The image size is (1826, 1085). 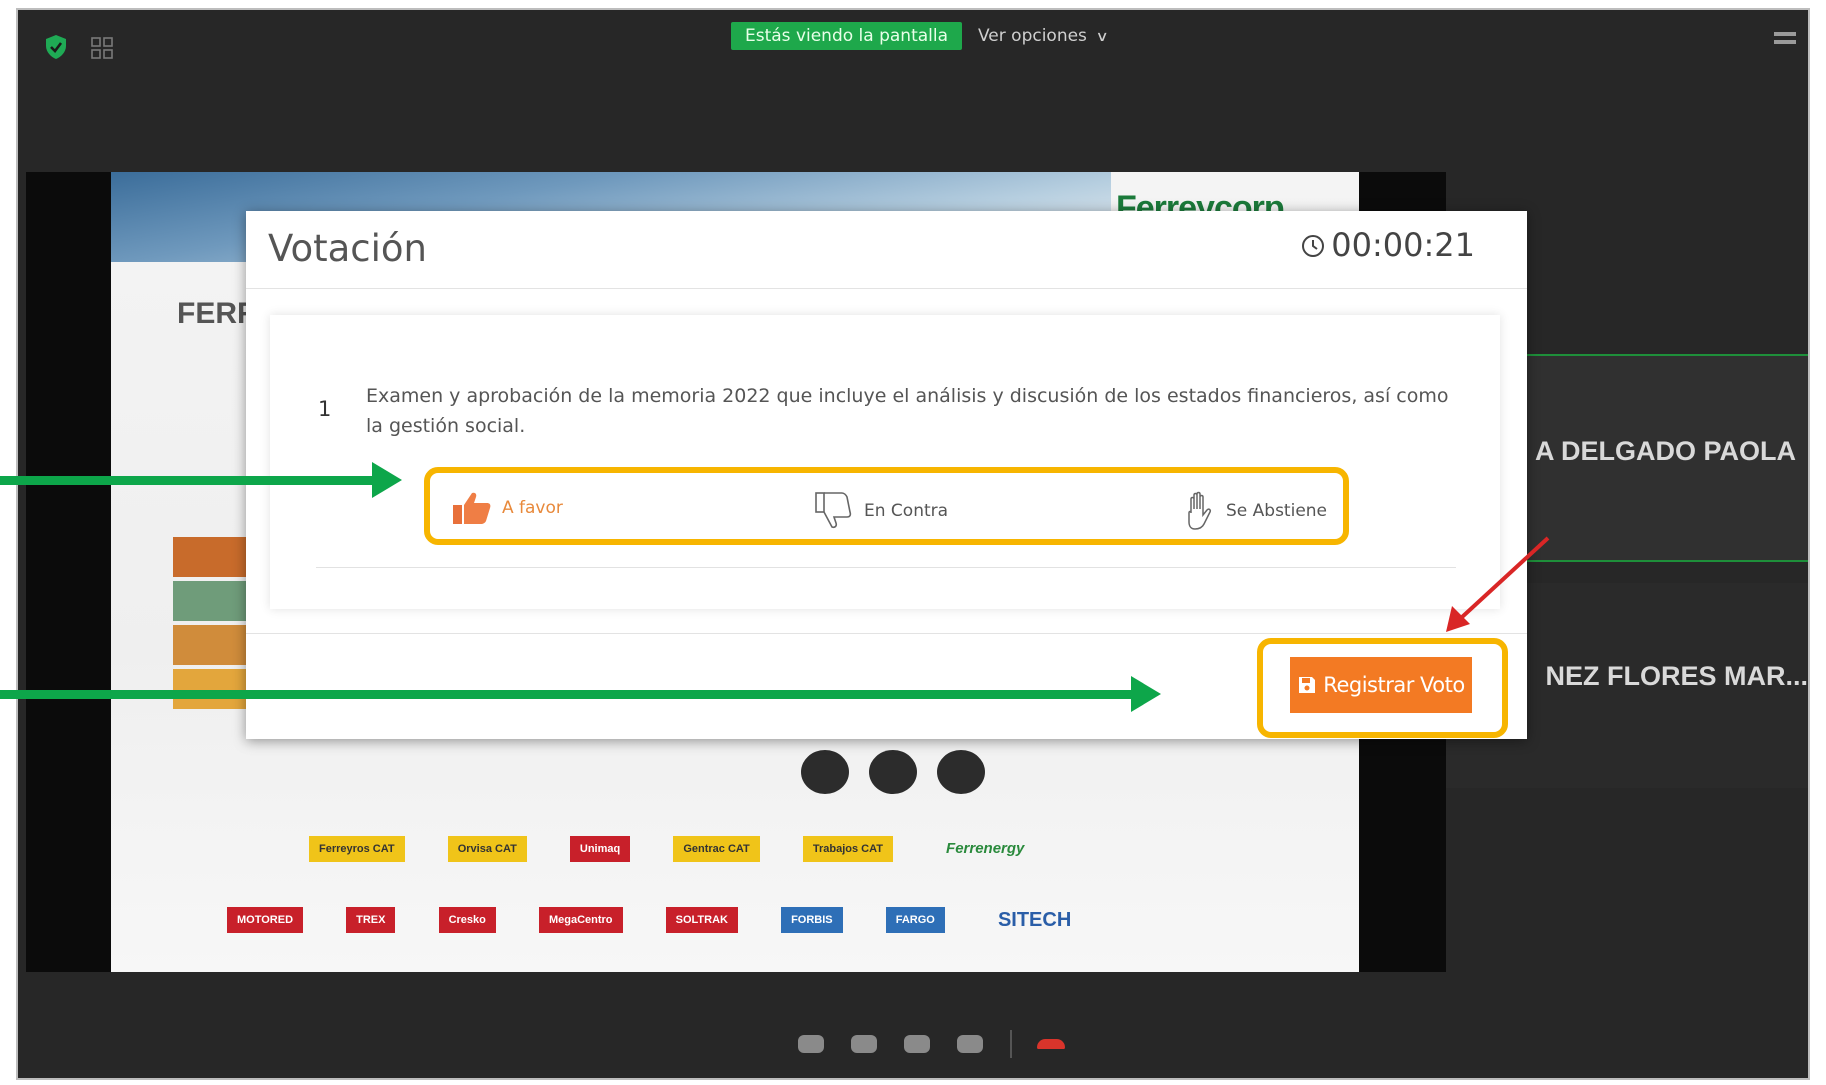 I want to click on vote-timer: 00:00:21, so click(x=1388, y=245).